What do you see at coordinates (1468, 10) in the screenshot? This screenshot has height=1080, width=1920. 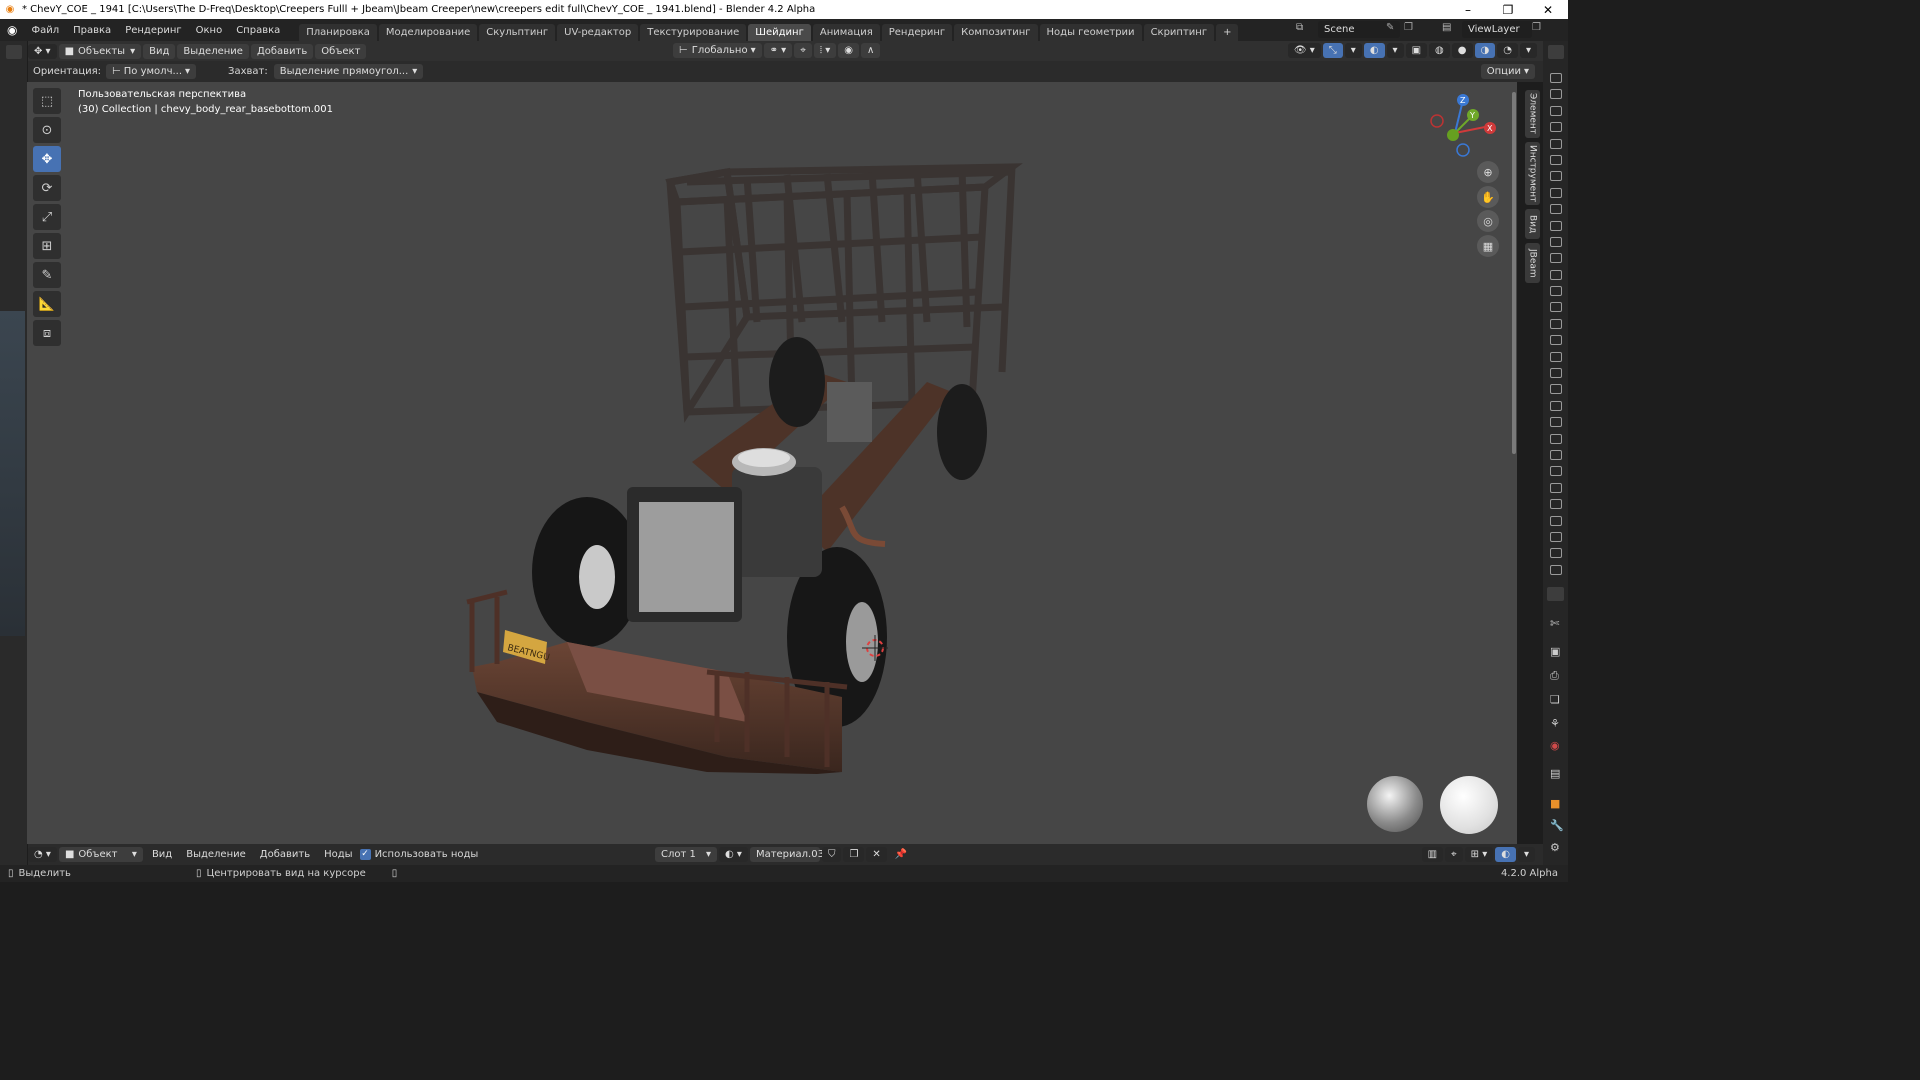 I see `minimize-button: –` at bounding box center [1468, 10].